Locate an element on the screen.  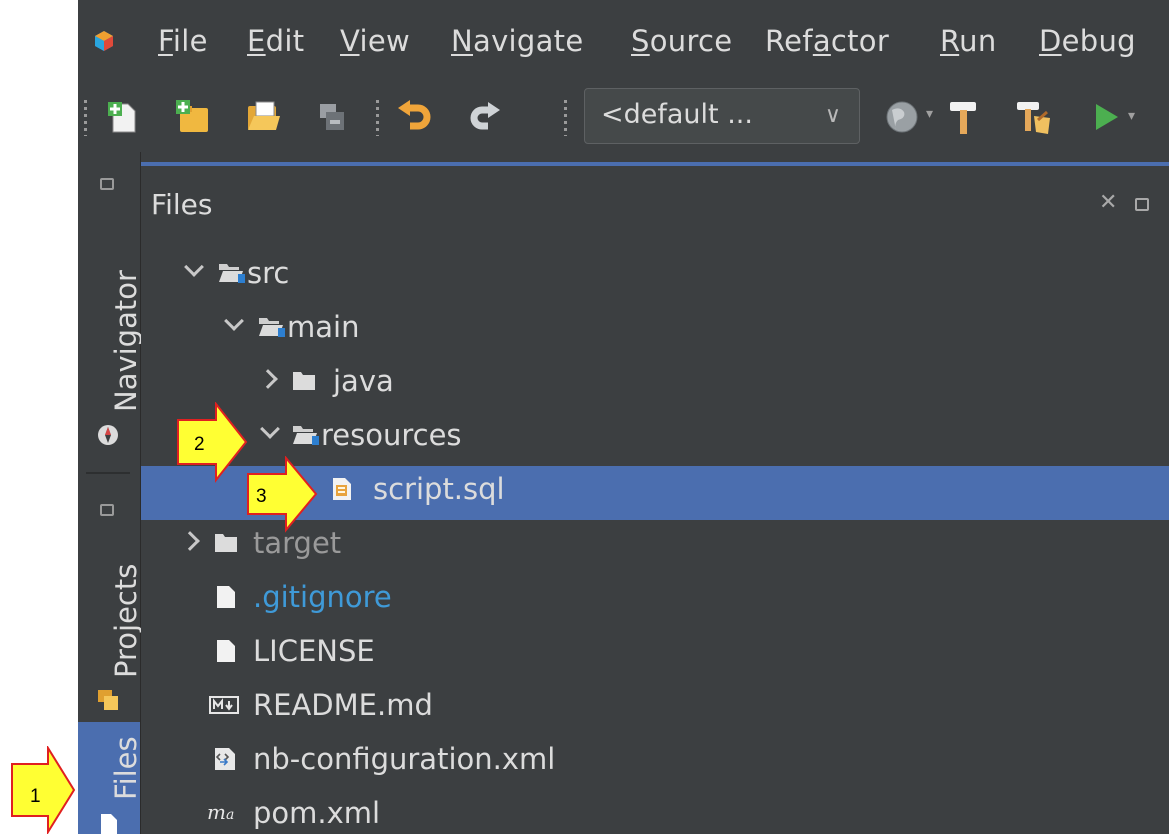
tree-item-label: LICENSE is located at coordinates (314, 651).